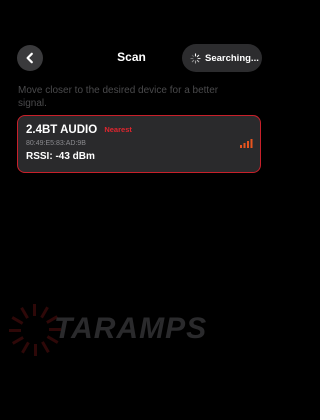 The image size is (320, 420). I want to click on back-button, so click(30, 58).